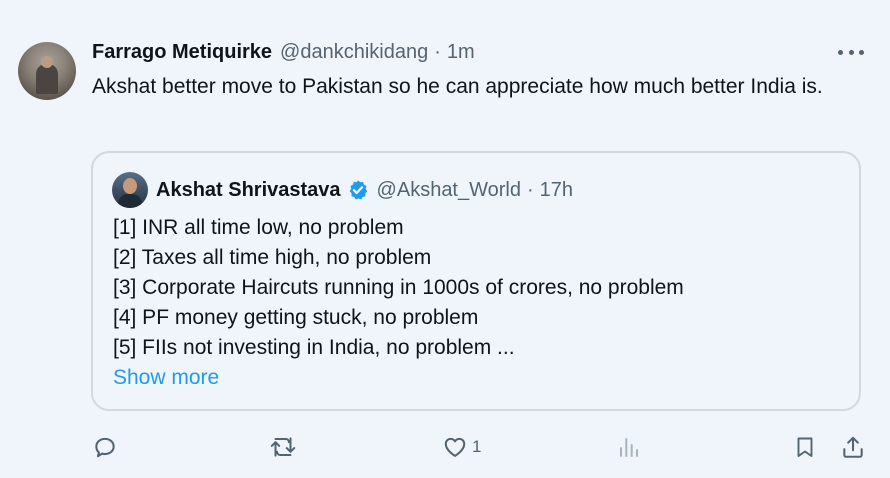 This screenshot has width=890, height=478. I want to click on show-more-link: Show more, so click(166, 378).